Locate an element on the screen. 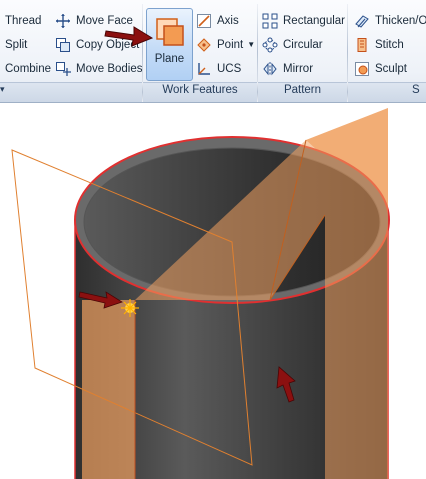  mirror-label: Mirror is located at coordinates (298, 68).